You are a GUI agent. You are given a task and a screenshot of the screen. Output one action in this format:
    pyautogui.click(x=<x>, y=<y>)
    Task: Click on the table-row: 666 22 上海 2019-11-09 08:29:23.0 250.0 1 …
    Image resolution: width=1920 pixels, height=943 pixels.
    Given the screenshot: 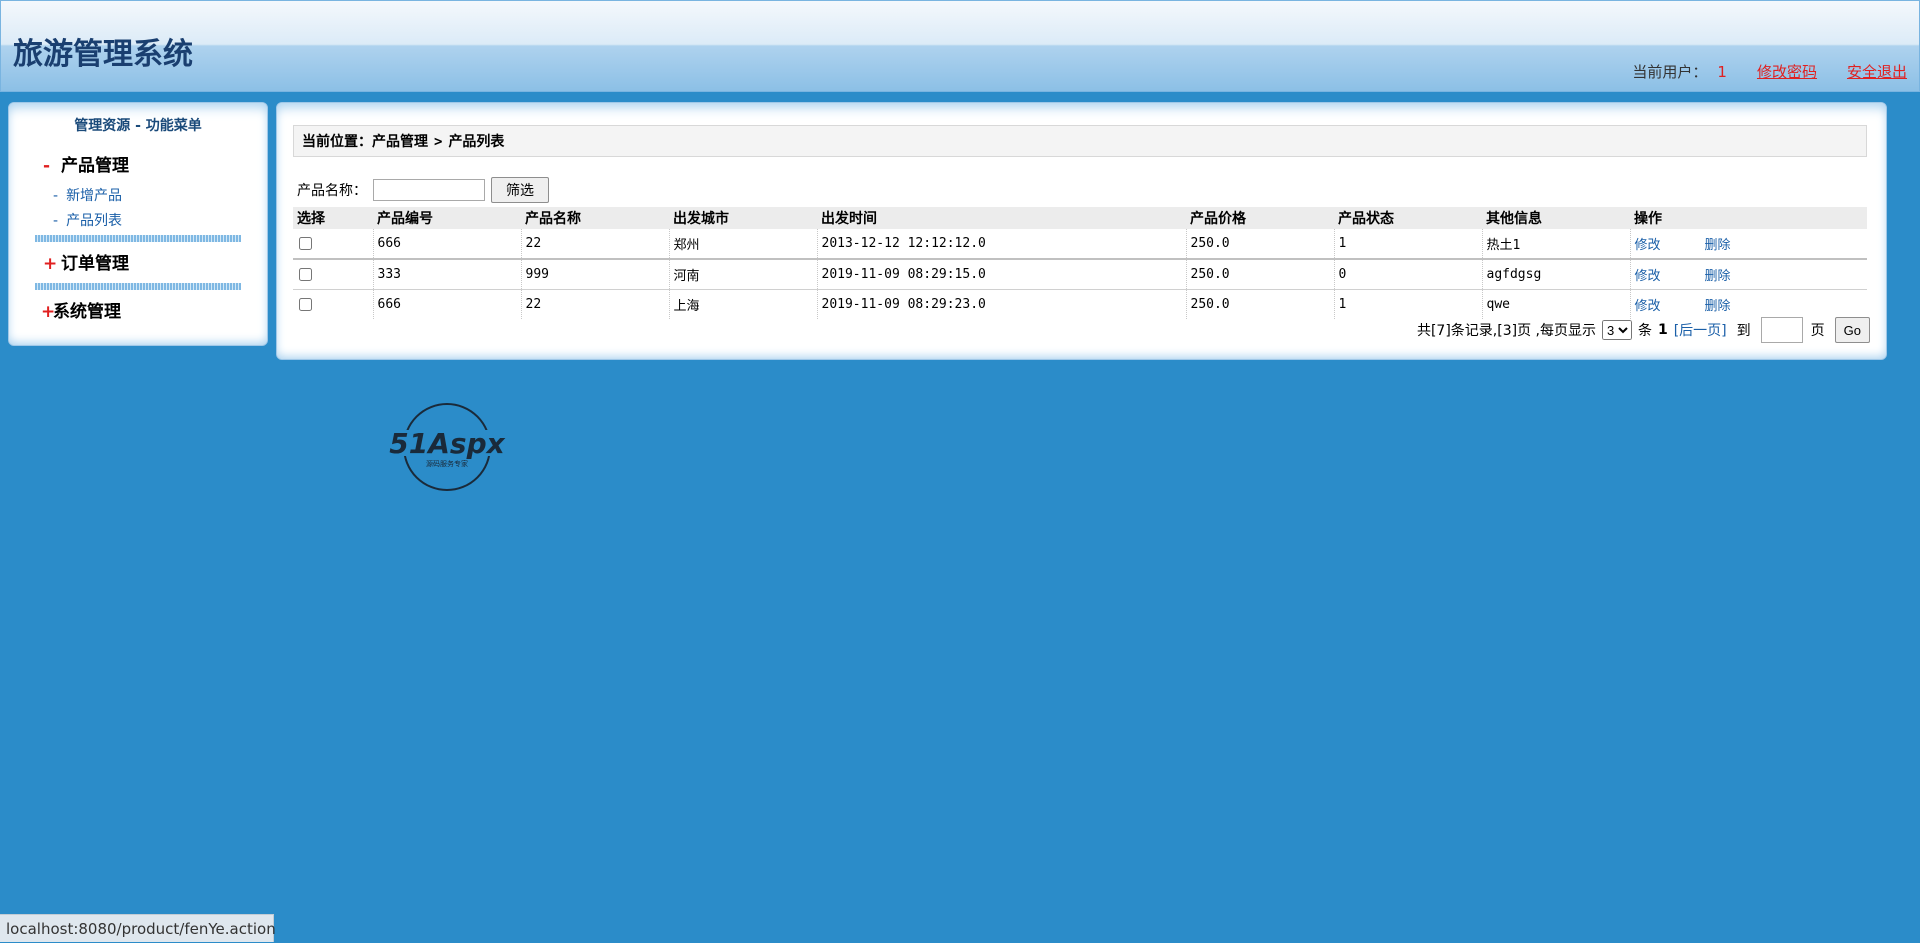 What is the action you would take?
    pyautogui.click(x=1080, y=304)
    